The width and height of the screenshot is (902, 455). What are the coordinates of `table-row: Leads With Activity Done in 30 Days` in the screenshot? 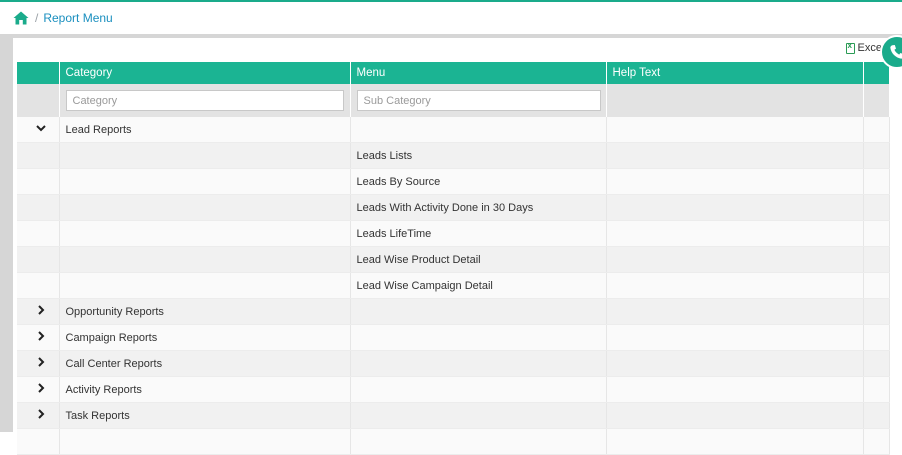 It's located at (453, 207).